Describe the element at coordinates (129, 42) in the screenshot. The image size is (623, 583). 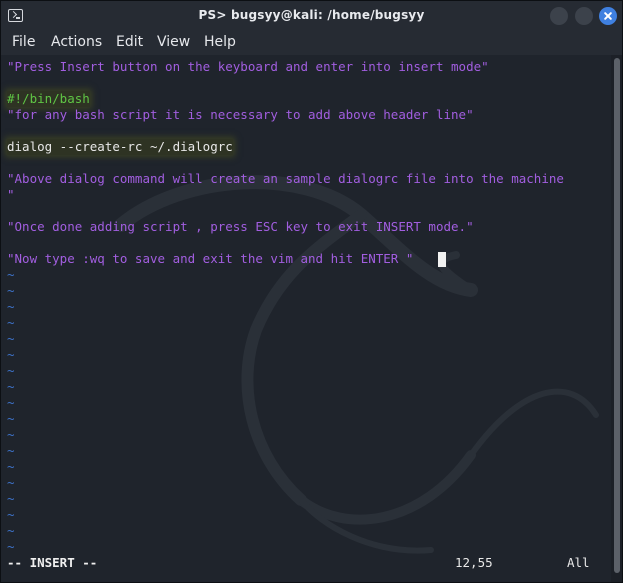
I see `menu-edit: Edit` at that location.